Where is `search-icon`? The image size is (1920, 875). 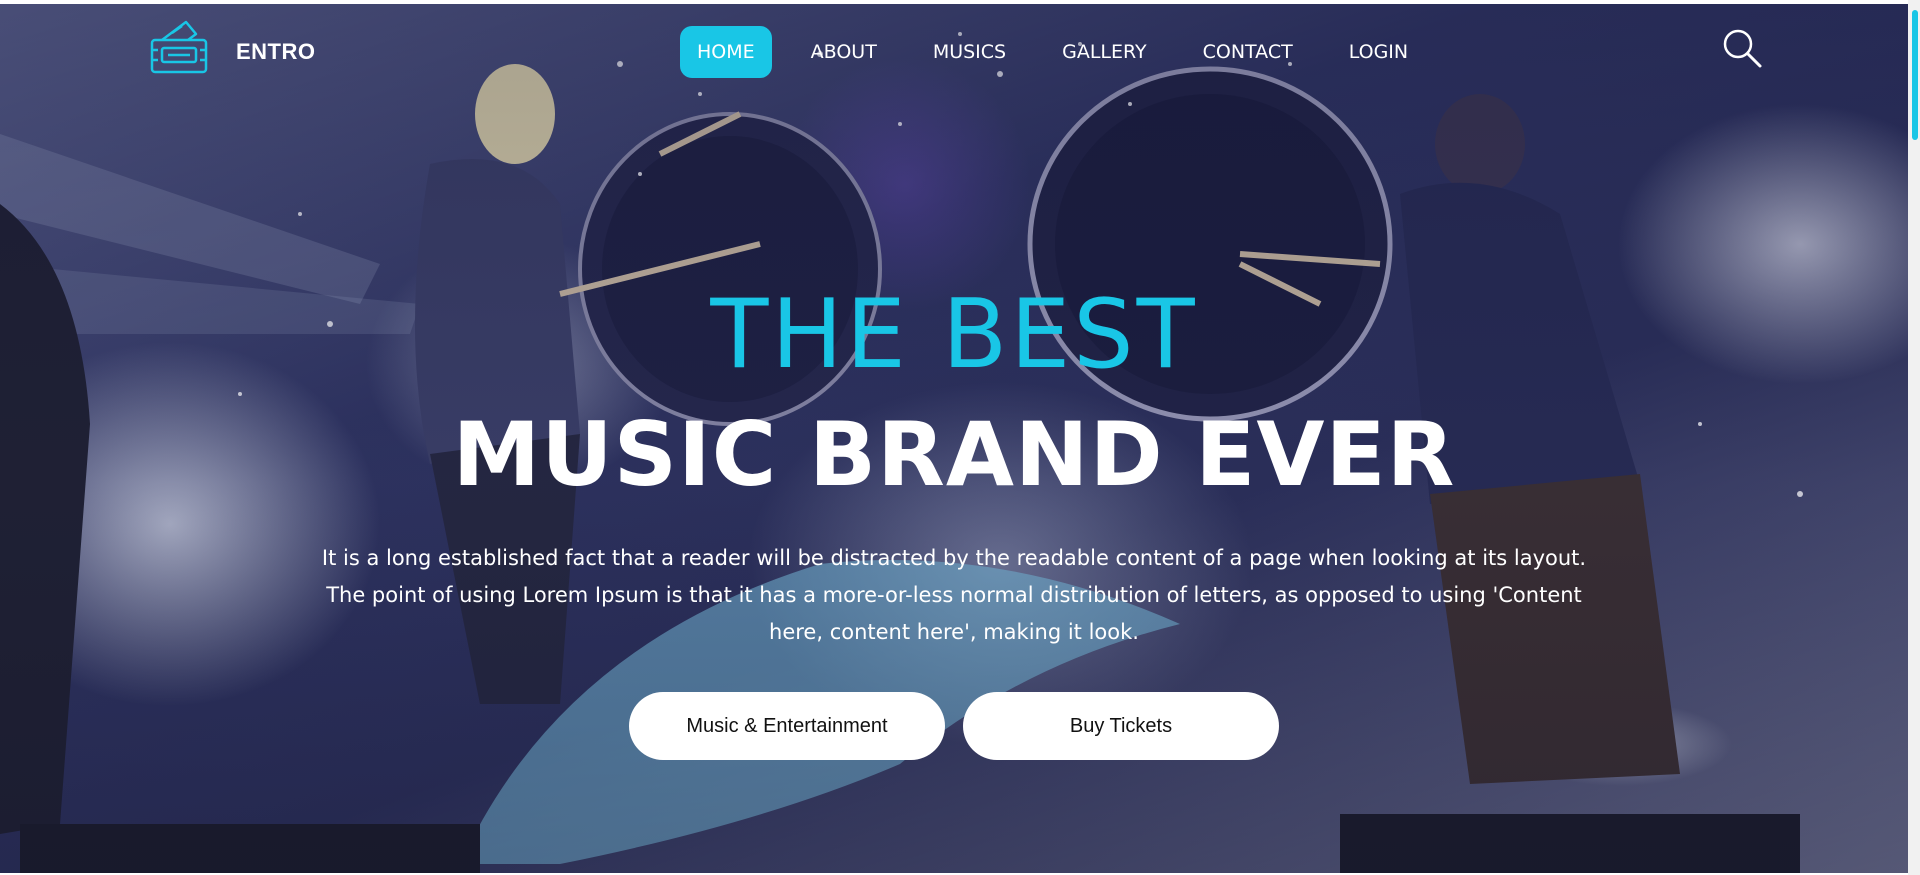 search-icon is located at coordinates (1742, 48).